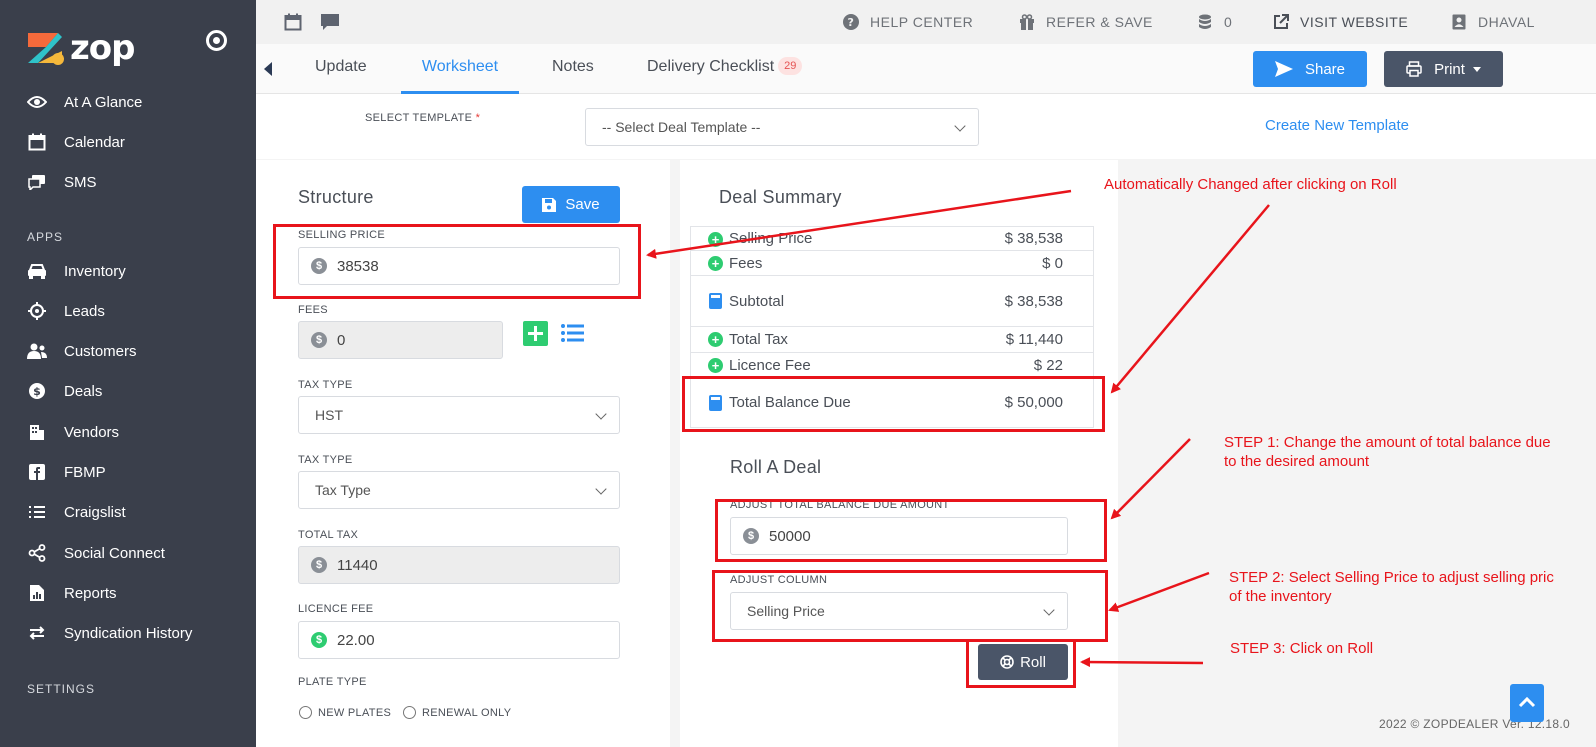 Image resolution: width=1596 pixels, height=747 pixels. I want to click on user-menu: DHAVAL, so click(1492, 22).